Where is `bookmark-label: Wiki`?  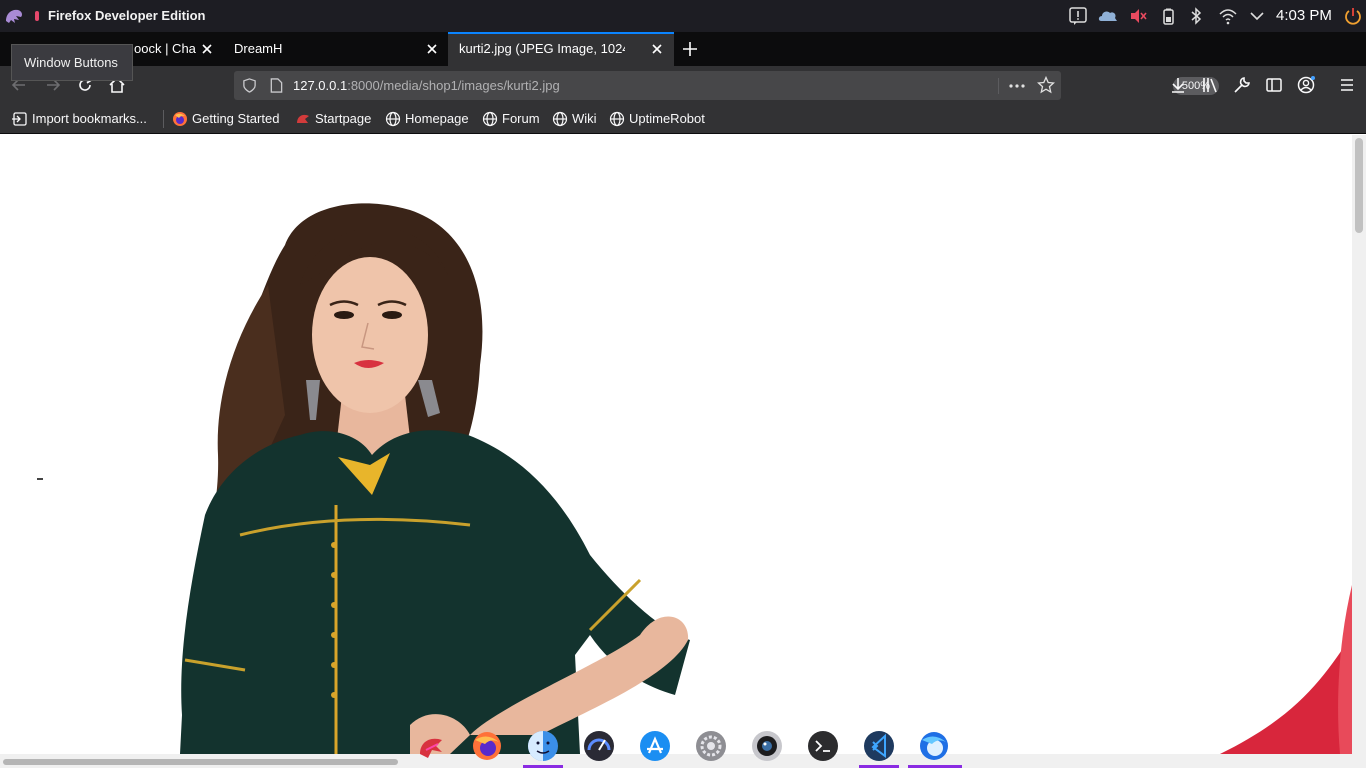 bookmark-label: Wiki is located at coordinates (584, 118).